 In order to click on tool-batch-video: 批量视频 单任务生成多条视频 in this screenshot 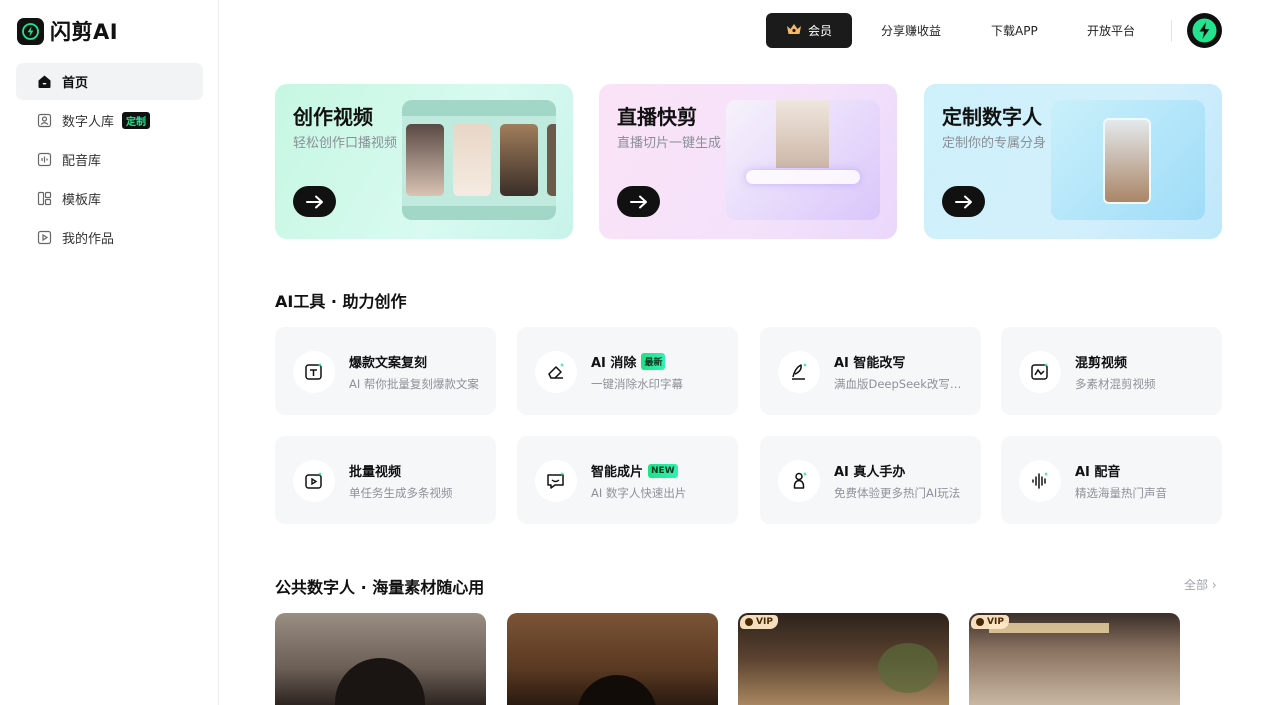, I will do `click(385, 480)`.